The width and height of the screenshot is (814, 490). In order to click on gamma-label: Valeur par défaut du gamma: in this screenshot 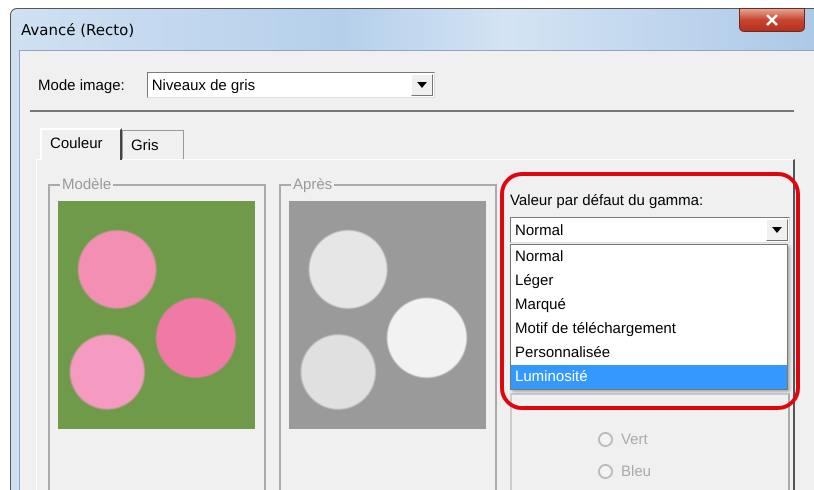, I will do `click(607, 200)`.